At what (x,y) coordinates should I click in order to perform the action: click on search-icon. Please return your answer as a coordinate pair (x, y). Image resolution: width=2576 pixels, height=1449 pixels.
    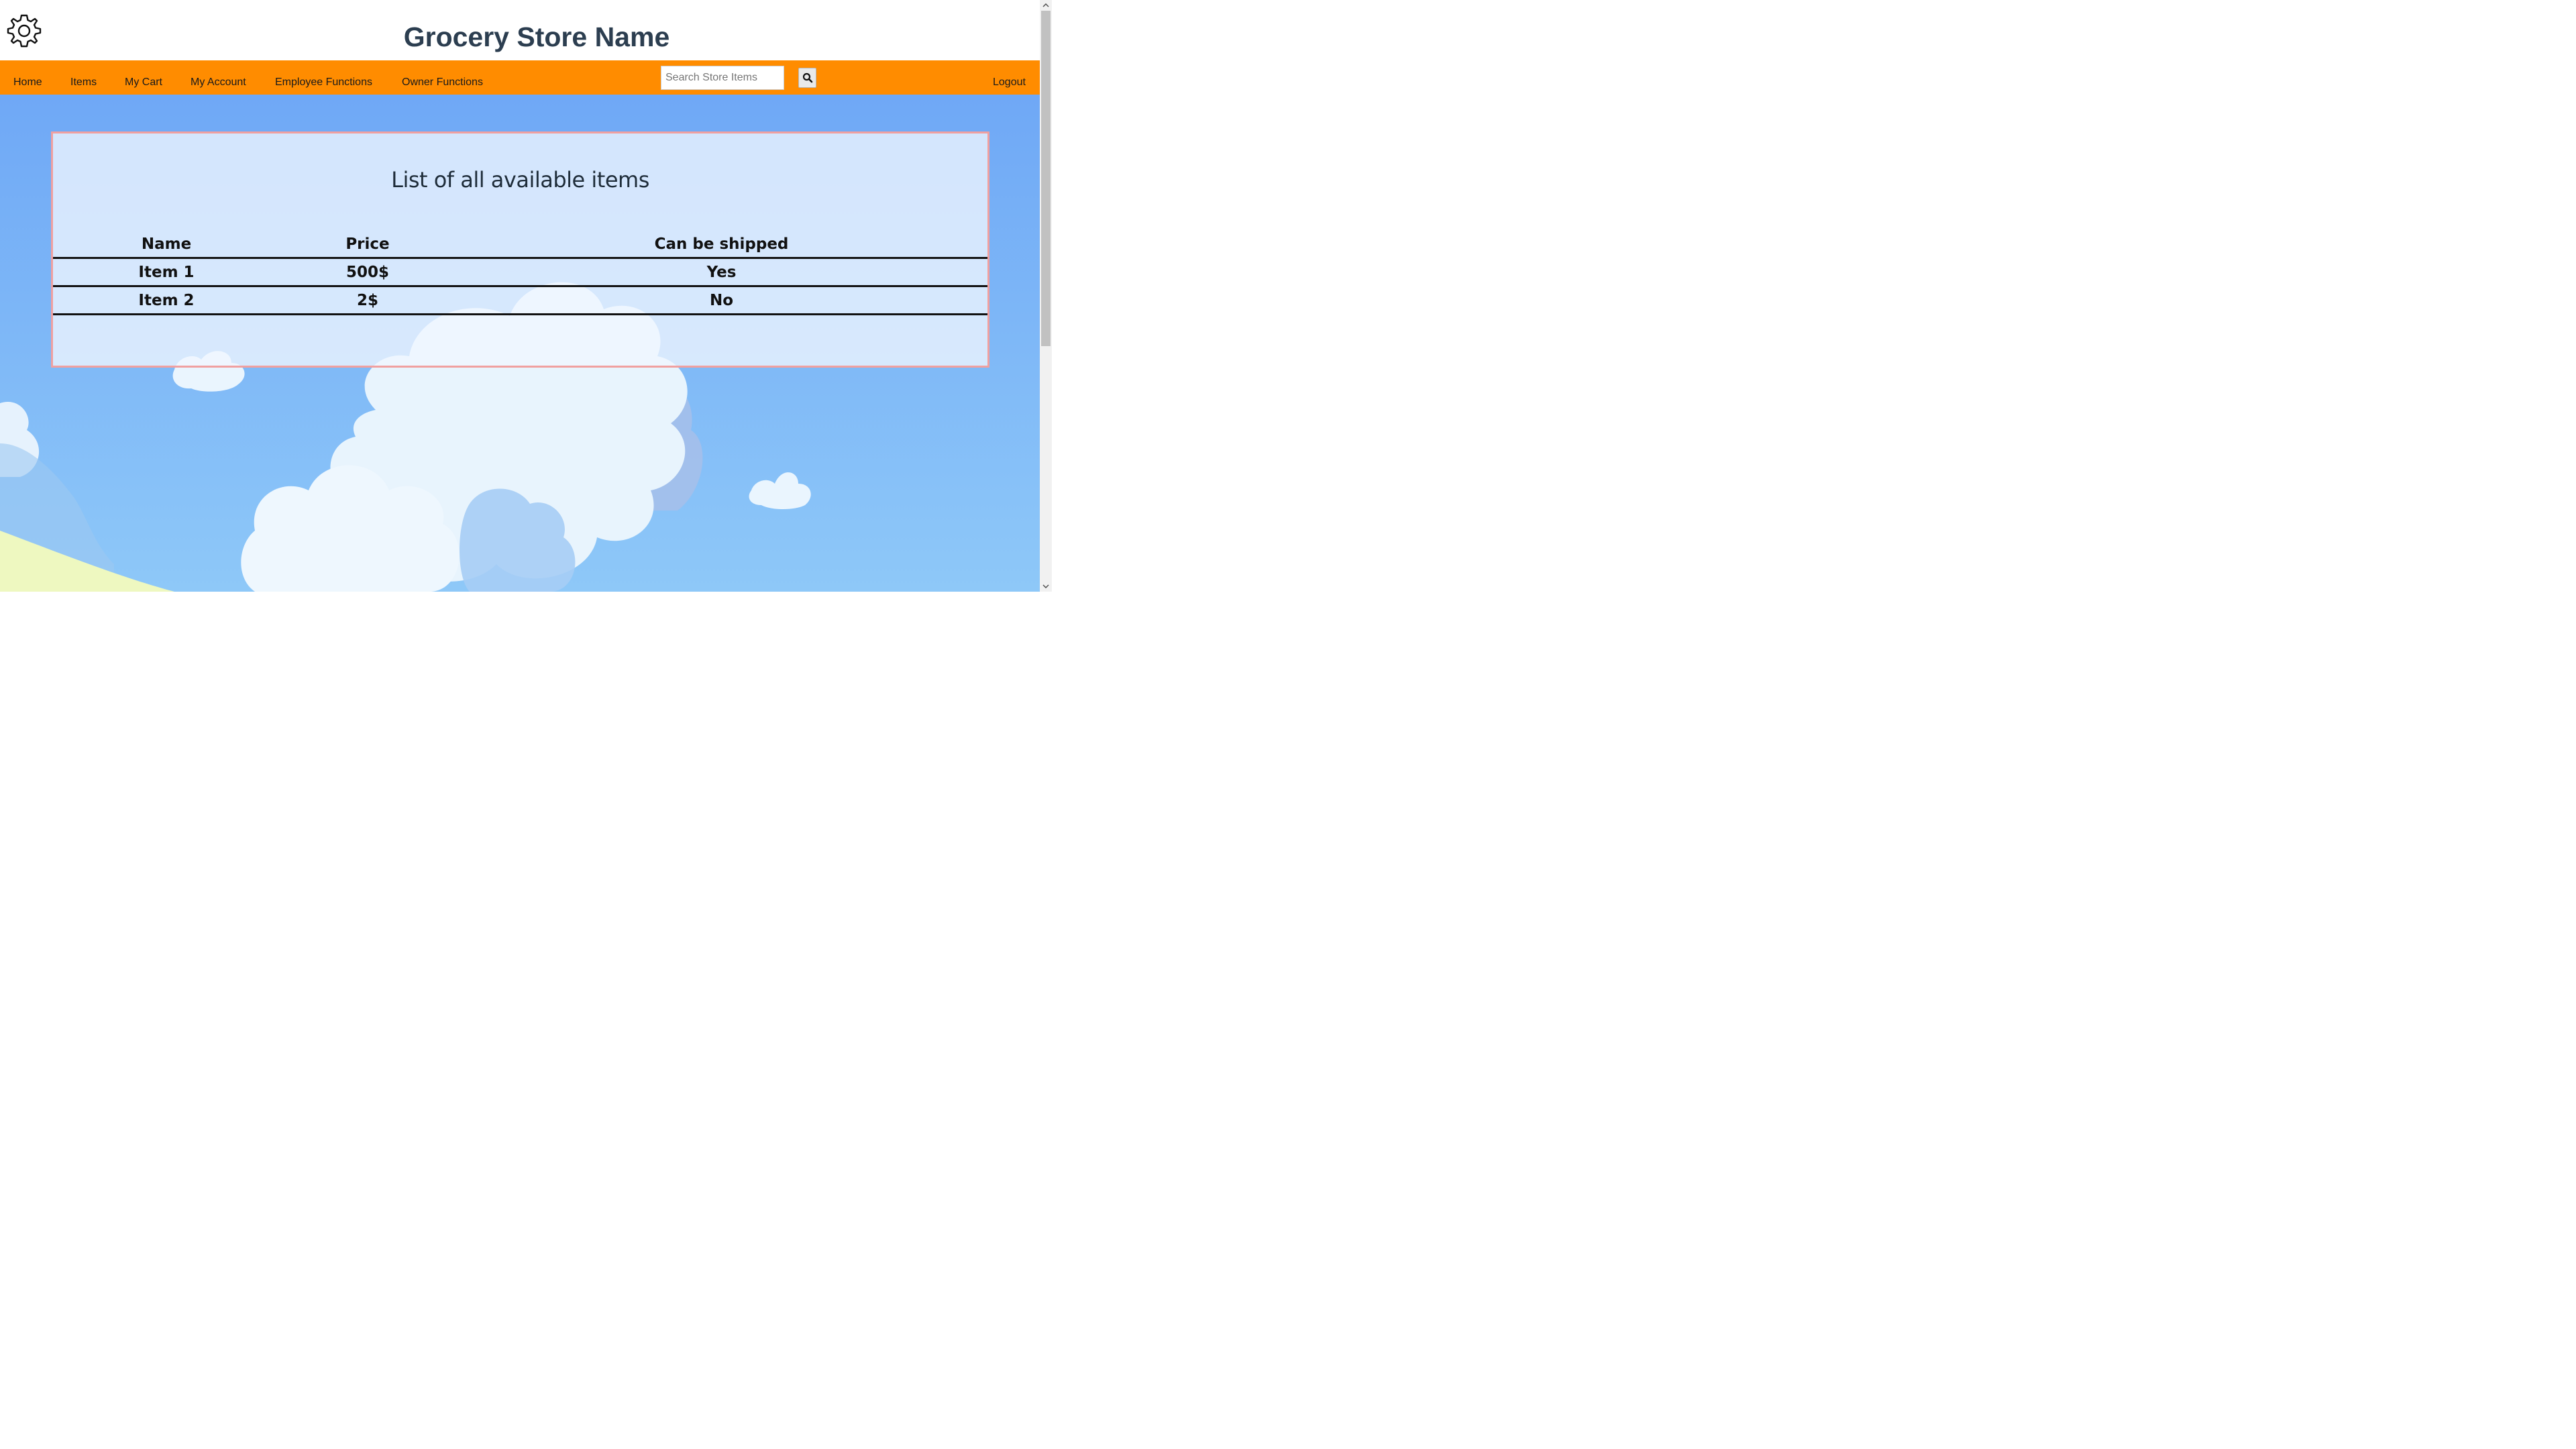
    Looking at the image, I should click on (807, 77).